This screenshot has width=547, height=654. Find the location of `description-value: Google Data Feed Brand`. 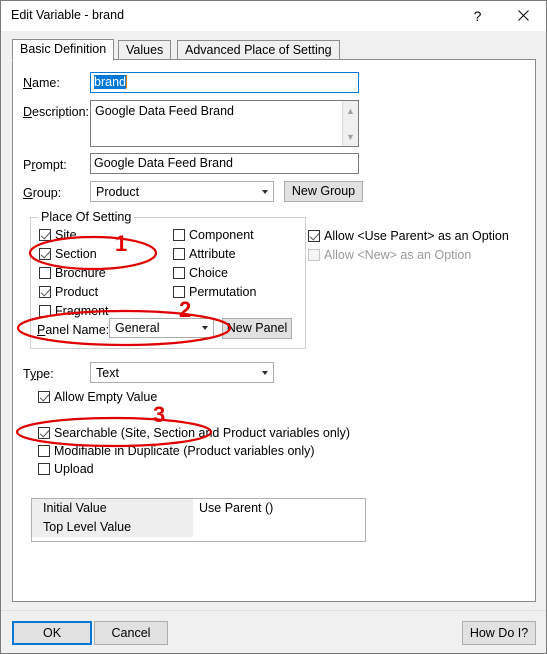

description-value: Google Data Feed Brand is located at coordinates (164, 111).